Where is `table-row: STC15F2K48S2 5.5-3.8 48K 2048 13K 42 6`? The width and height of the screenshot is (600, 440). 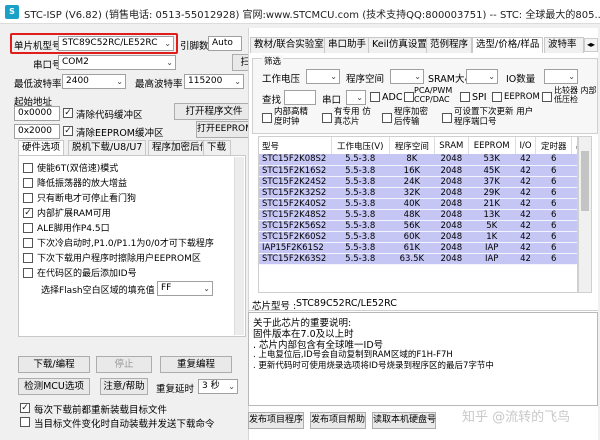 table-row: STC15F2K48S2 5.5-3.8 48K 2048 13K 42 6 is located at coordinates (418, 215).